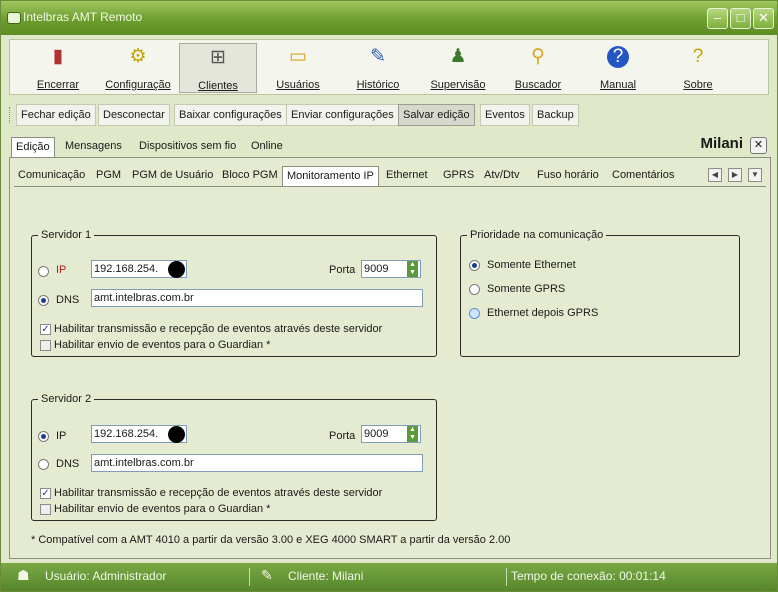  I want to click on app-logo-icon, so click(14, 18).